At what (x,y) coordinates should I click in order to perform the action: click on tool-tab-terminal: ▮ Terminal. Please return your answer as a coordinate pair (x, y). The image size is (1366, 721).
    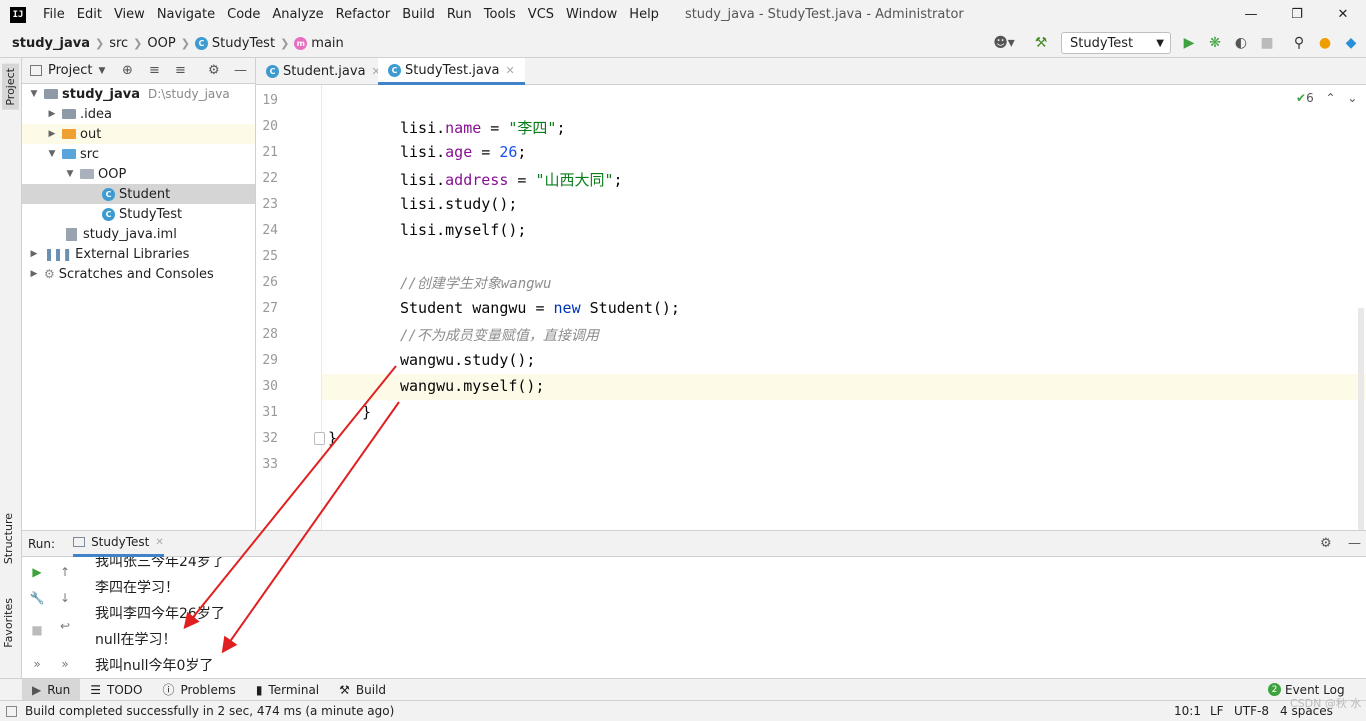
    Looking at the image, I should click on (287, 690).